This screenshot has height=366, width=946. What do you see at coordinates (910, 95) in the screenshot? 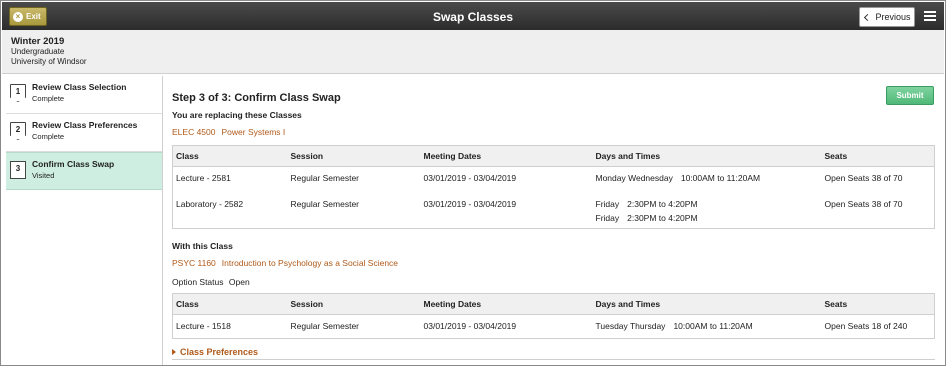
I see `submit-button: Submit` at bounding box center [910, 95].